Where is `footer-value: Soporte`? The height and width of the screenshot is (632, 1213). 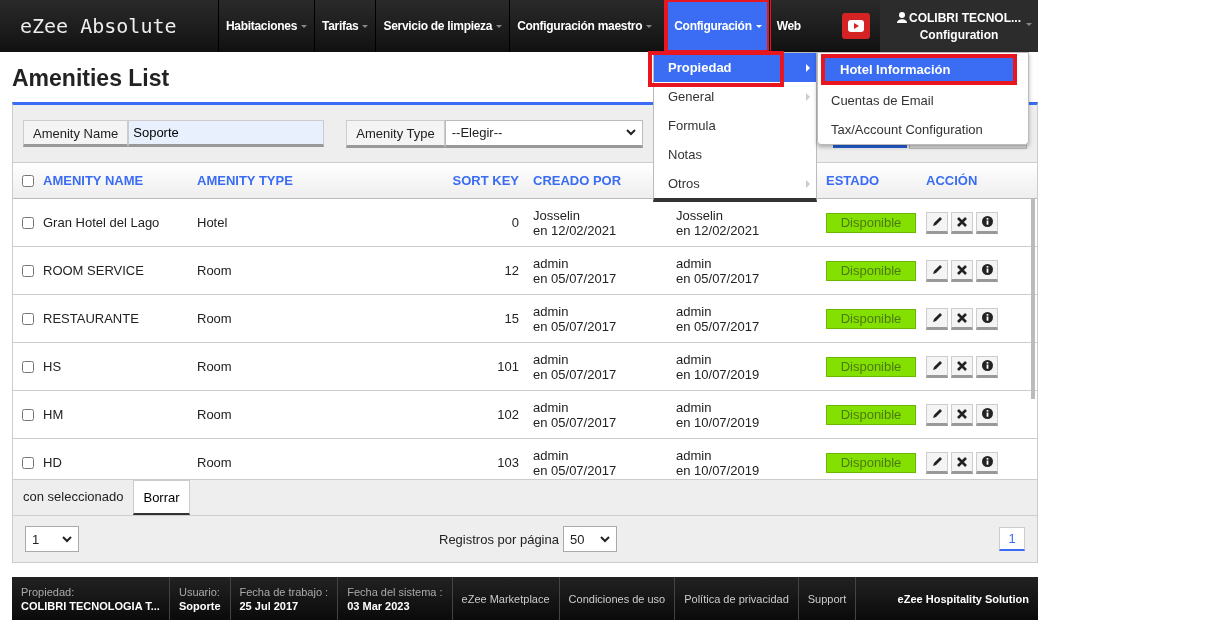 footer-value: Soporte is located at coordinates (199, 605).